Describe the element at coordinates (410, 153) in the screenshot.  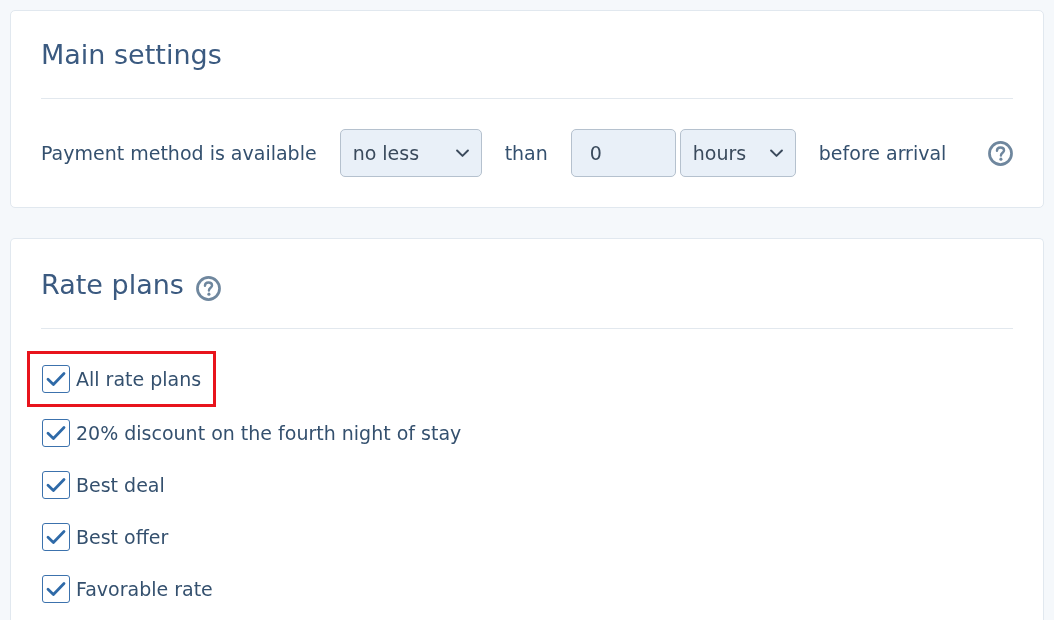
I see `dropdown: no less` at that location.